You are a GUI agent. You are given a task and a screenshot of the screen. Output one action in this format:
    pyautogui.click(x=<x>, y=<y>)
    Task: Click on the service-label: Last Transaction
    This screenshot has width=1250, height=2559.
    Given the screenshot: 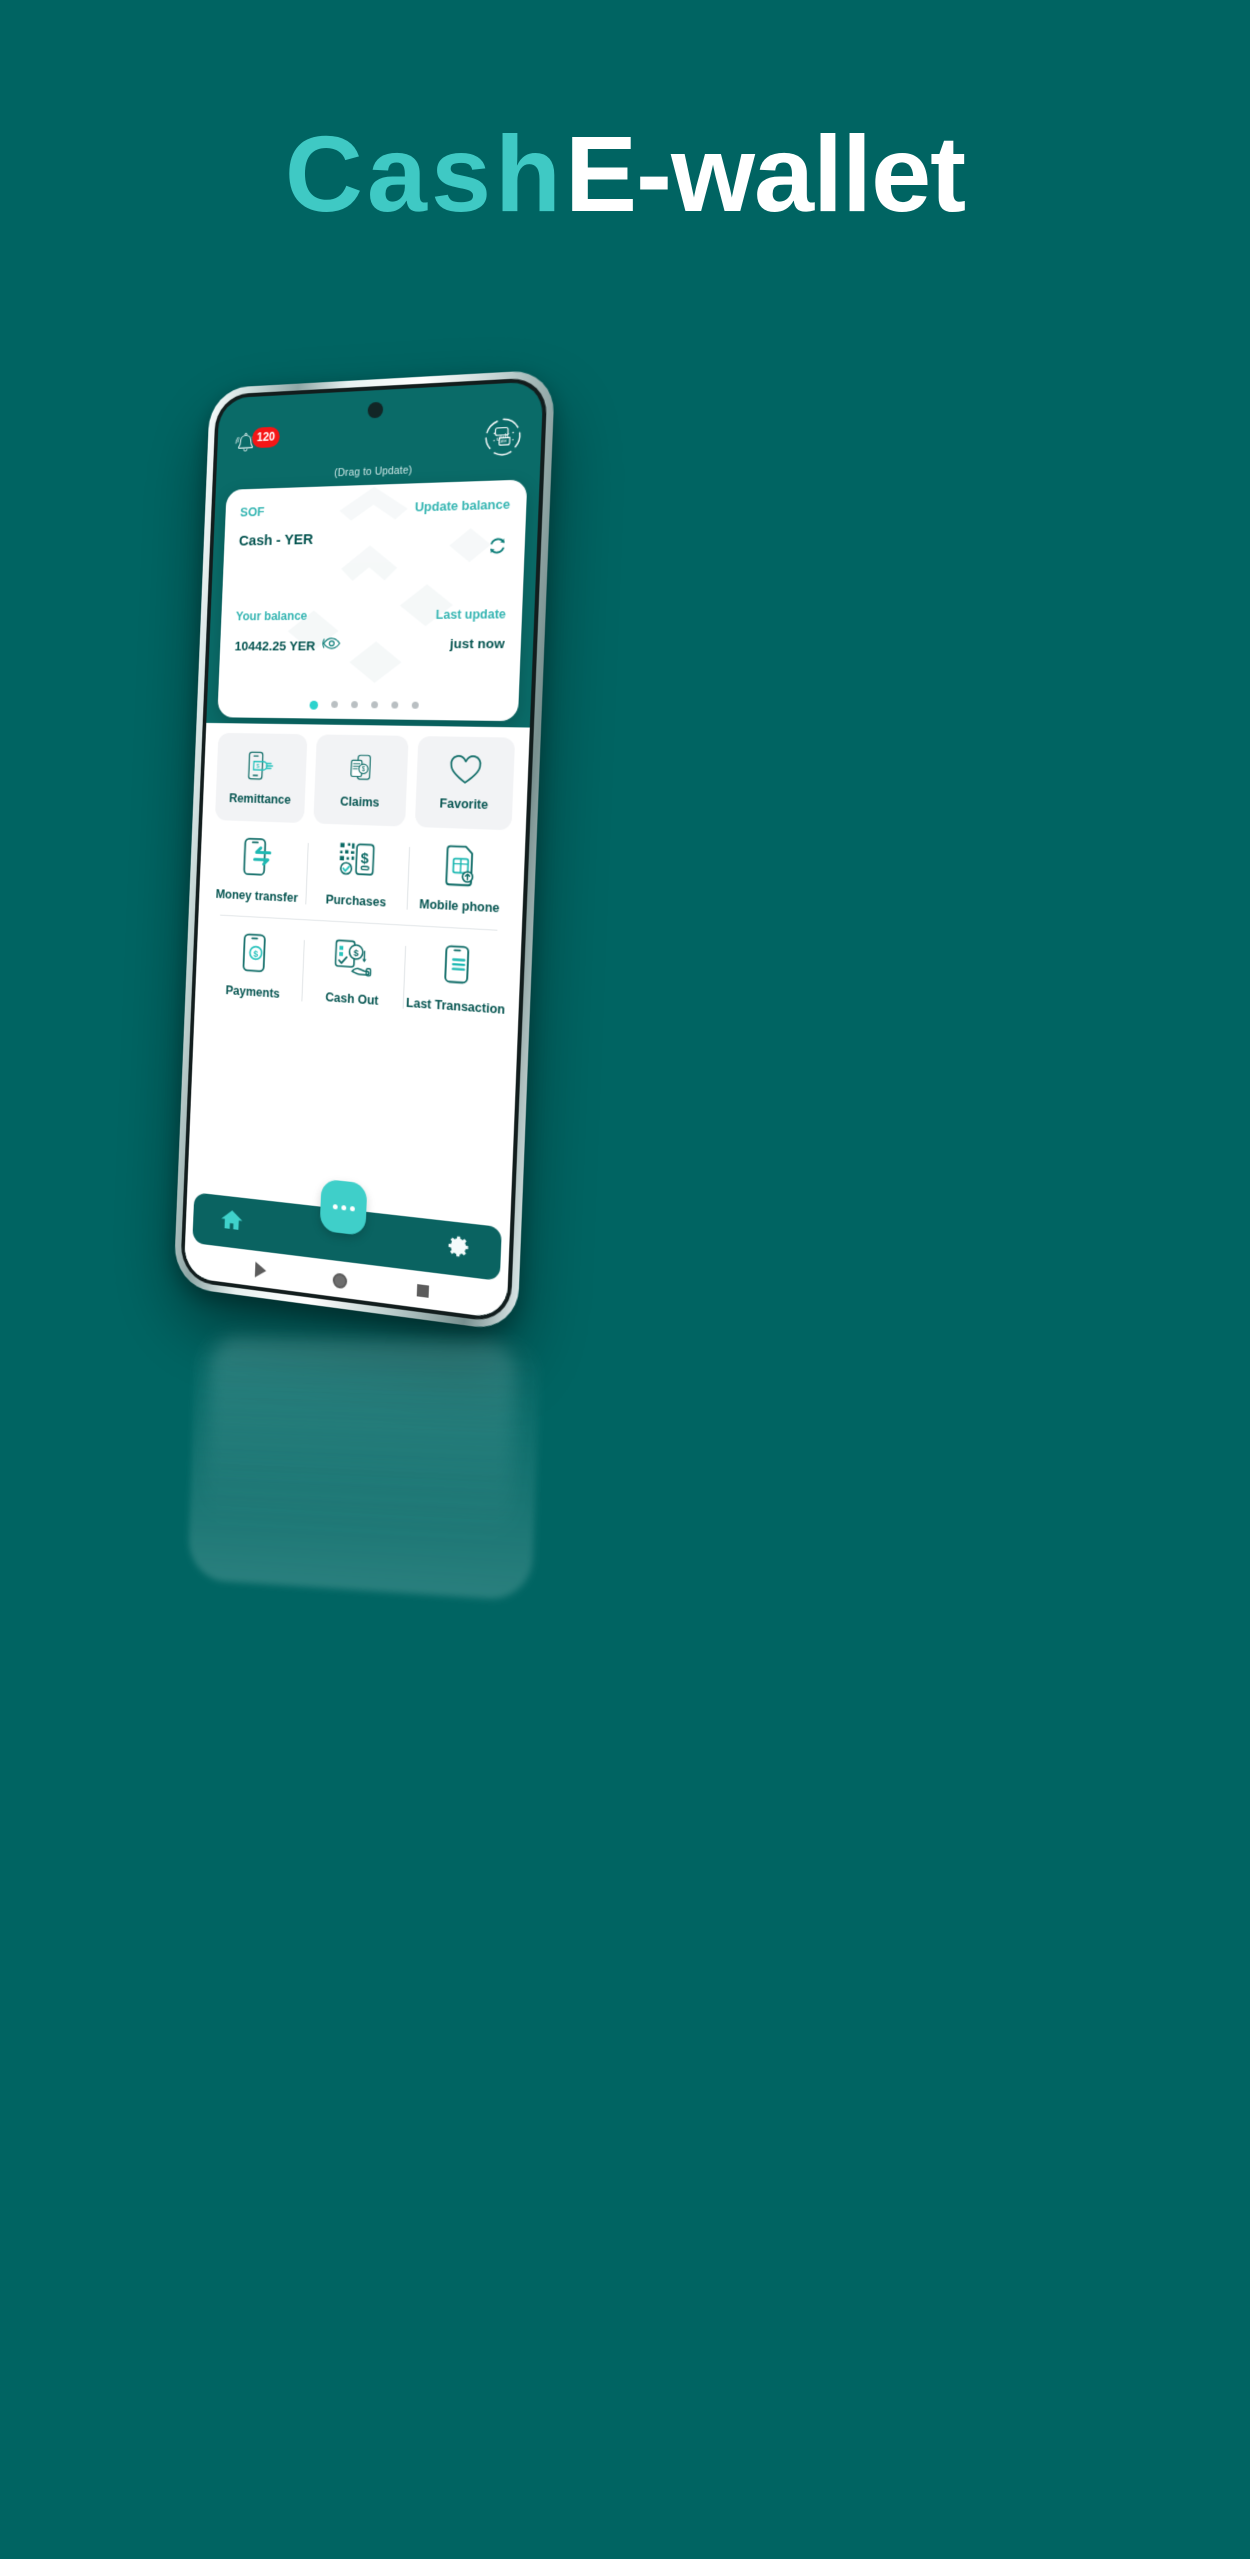 What is the action you would take?
    pyautogui.click(x=455, y=1007)
    